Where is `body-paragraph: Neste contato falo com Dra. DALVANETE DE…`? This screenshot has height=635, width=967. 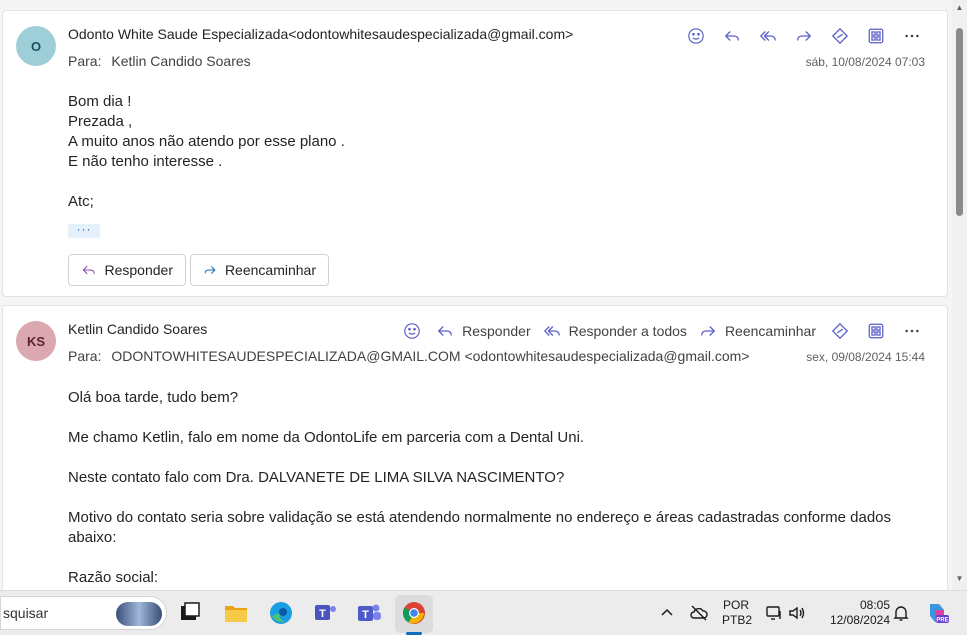 body-paragraph: Neste contato falo com Dra. DALVANETE DE… is located at coordinates (316, 477).